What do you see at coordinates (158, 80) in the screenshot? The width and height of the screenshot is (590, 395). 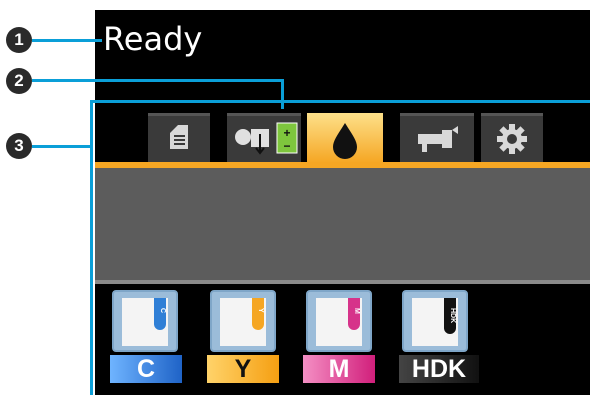 I see `callout-2-line` at bounding box center [158, 80].